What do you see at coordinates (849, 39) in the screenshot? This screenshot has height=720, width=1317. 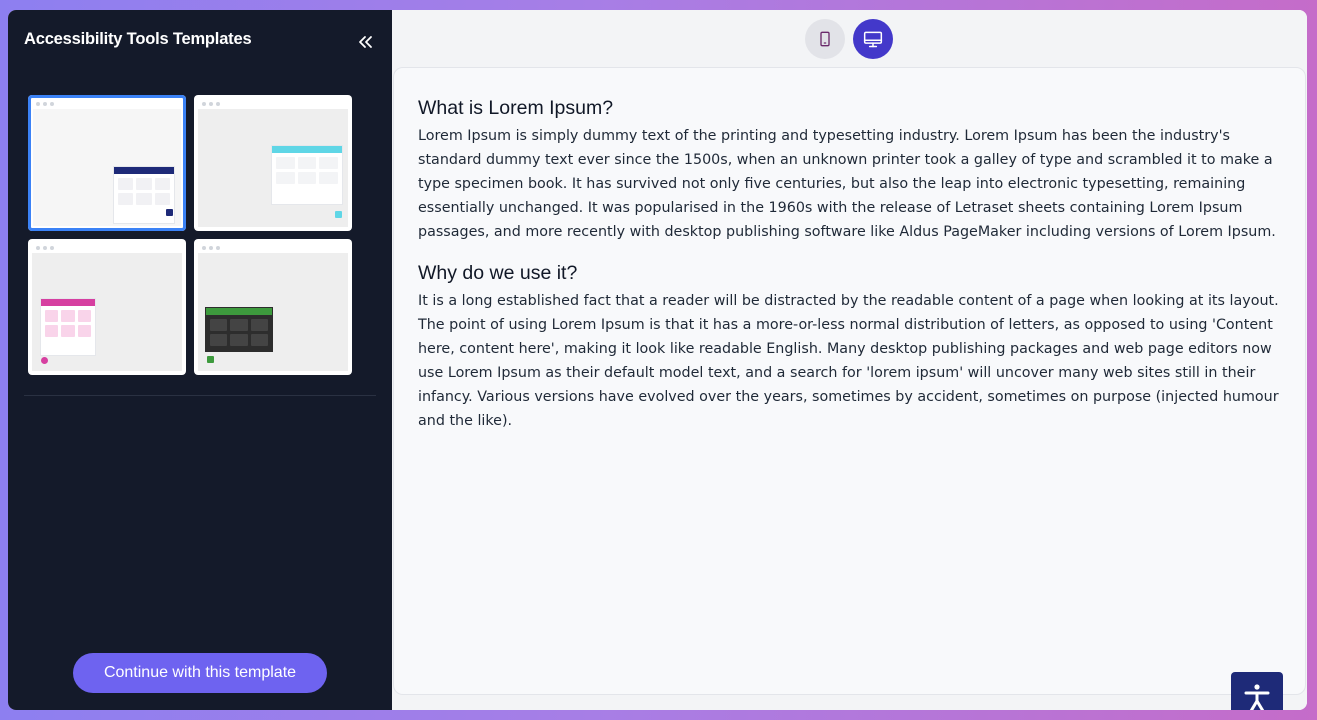 I see `device-toggle` at bounding box center [849, 39].